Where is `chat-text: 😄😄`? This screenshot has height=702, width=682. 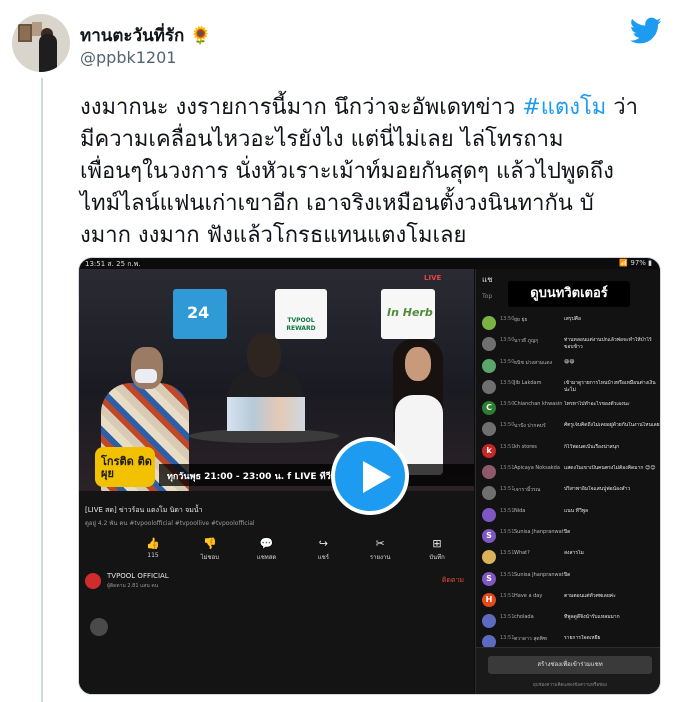
chat-text: 😄😄 is located at coordinates (569, 361).